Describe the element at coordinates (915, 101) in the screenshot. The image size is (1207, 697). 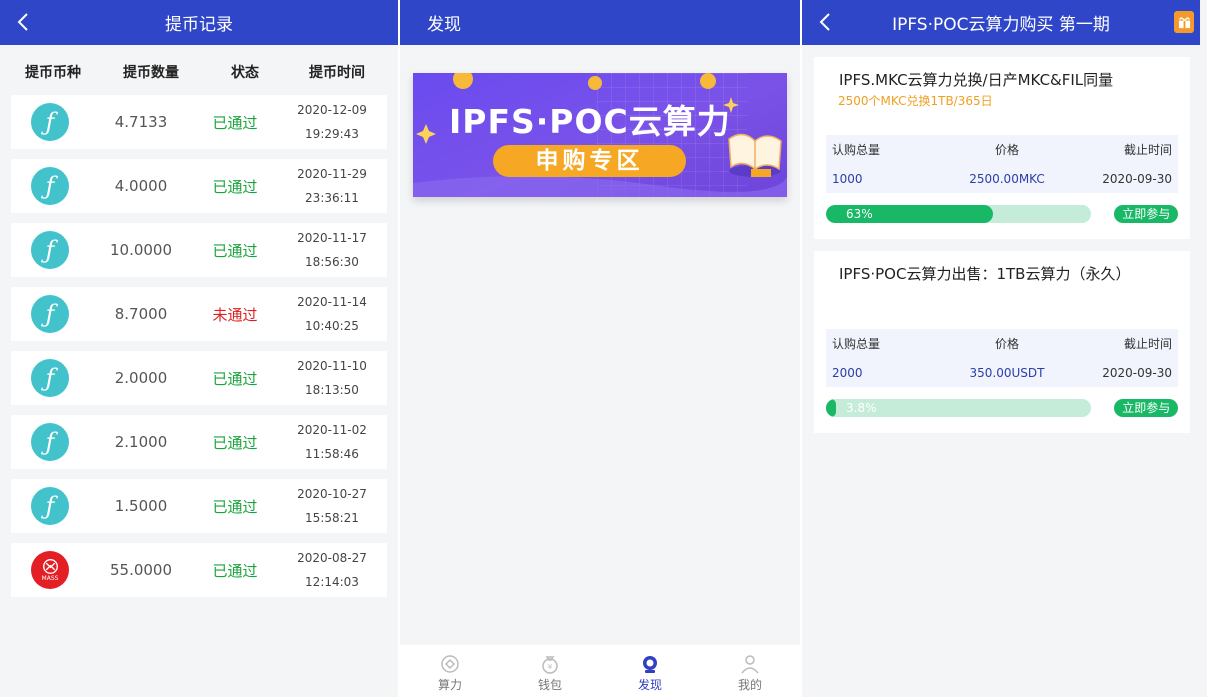
I see `product-subtitle: 2500个MKC兑换1TB/365日` at that location.